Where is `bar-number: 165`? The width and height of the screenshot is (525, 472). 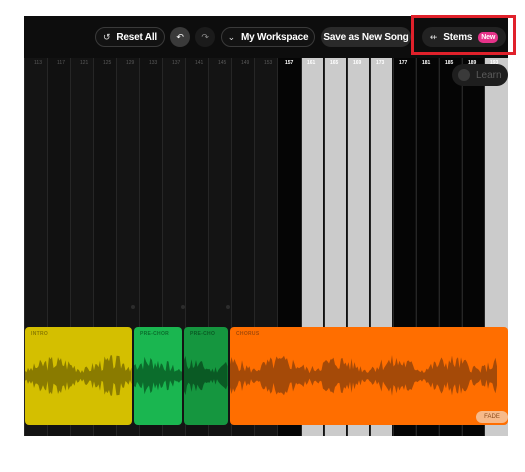
bar-number: 165 is located at coordinates (334, 63).